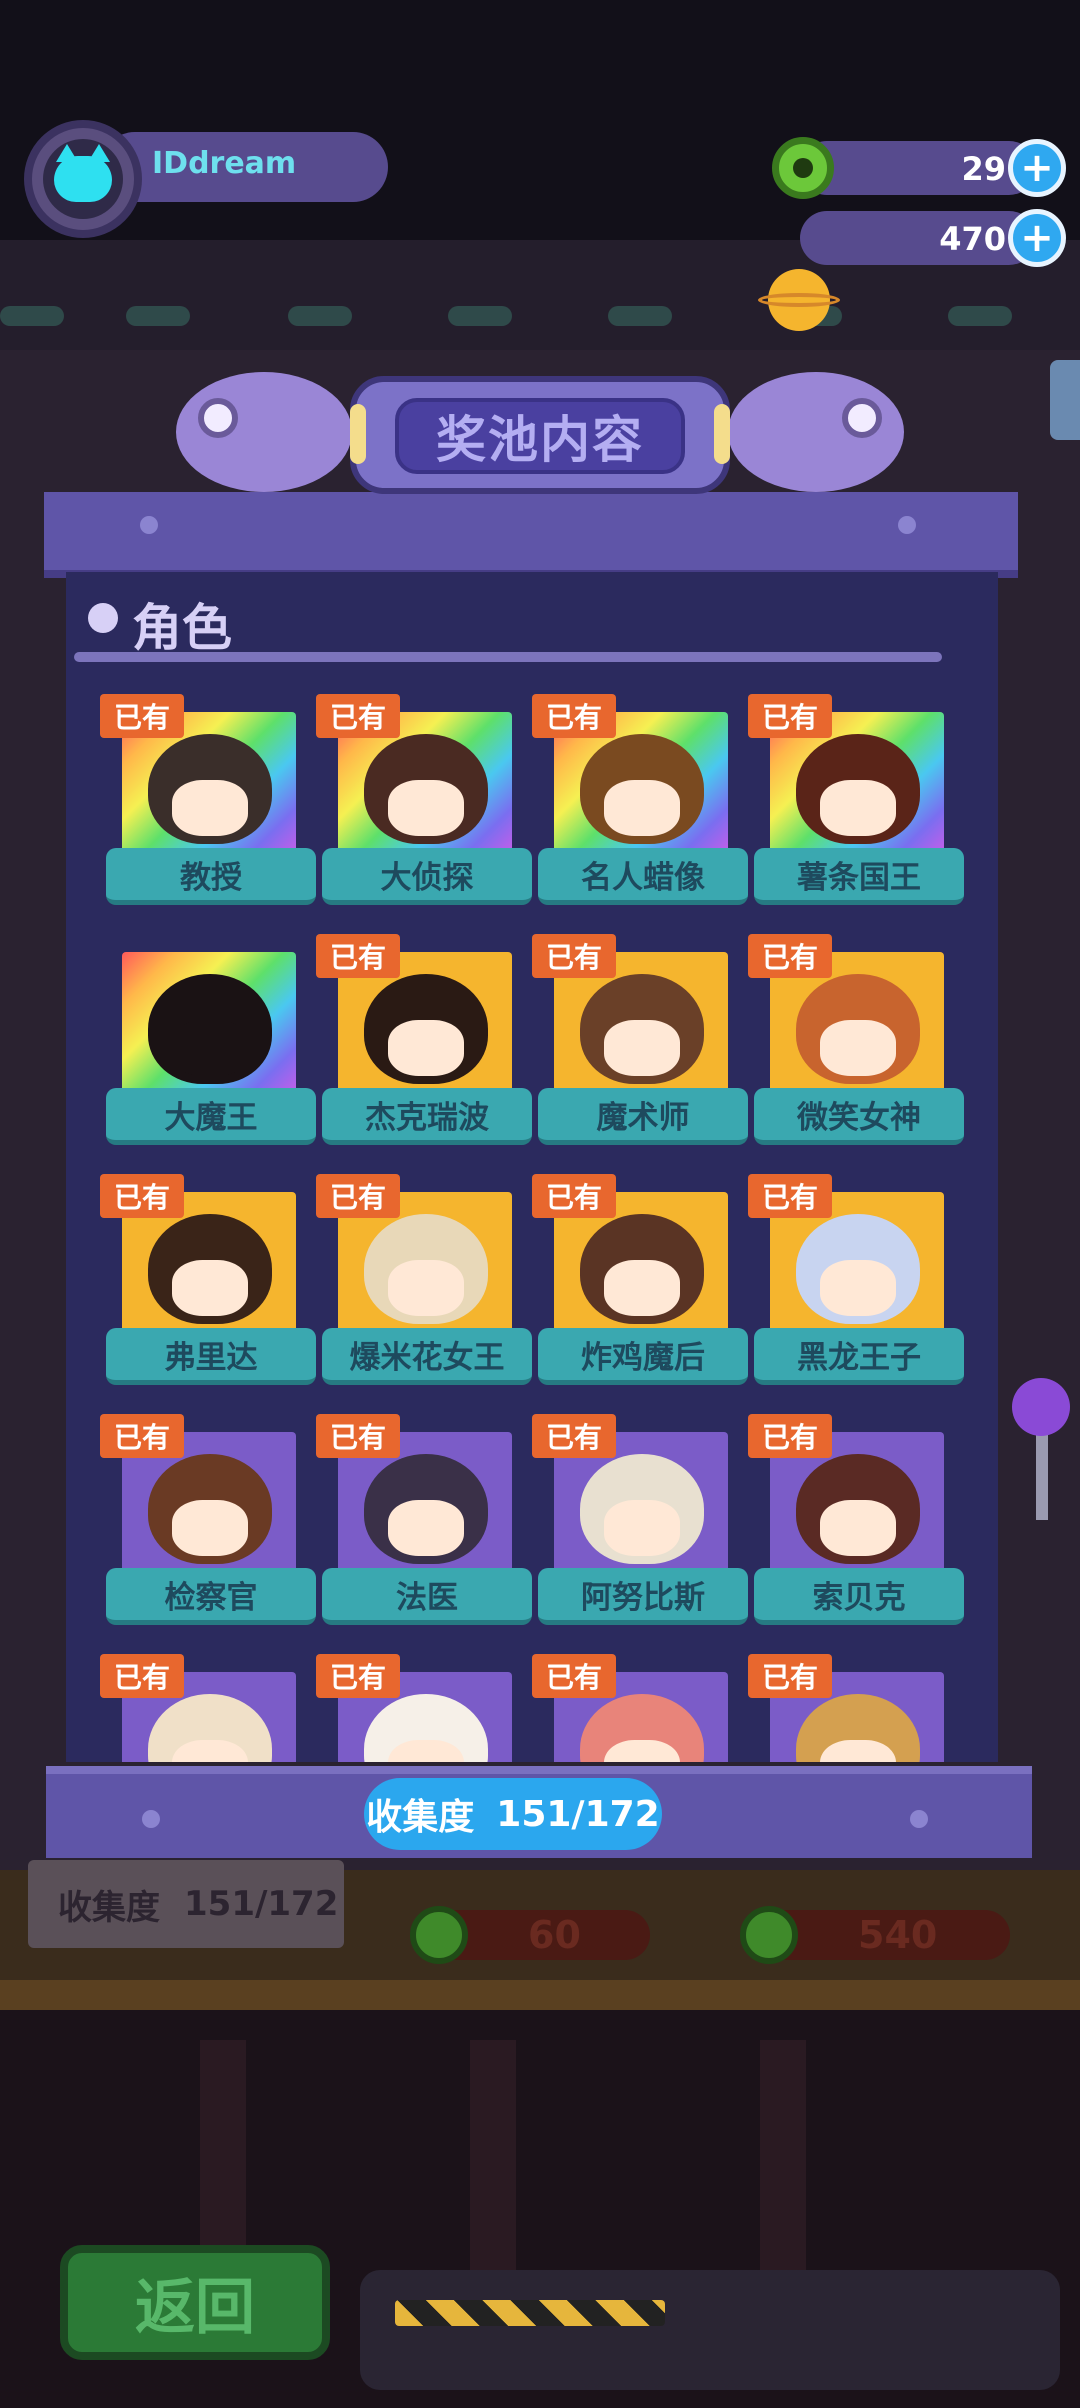 This screenshot has height=2408, width=1080. Describe the element at coordinates (195, 2302) in the screenshot. I see `back-button: 返回` at that location.